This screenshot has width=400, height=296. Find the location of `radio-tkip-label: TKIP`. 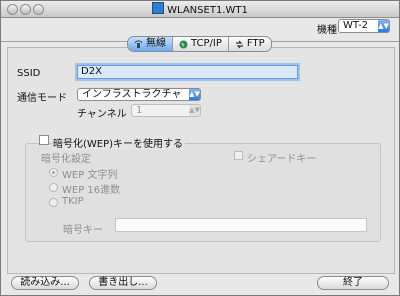

radio-tkip-label: TKIP is located at coordinates (73, 201).